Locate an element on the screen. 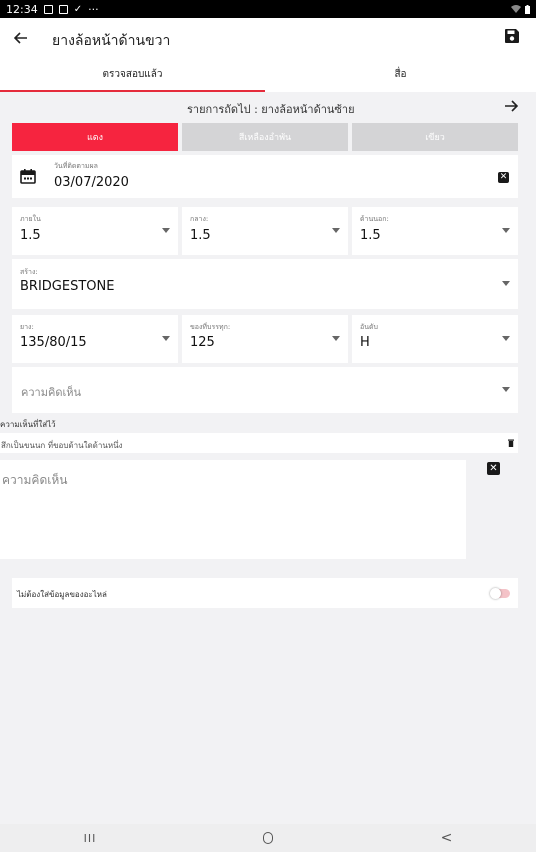  load-index-select: ของที่บรรทุก: 125 is located at coordinates (265, 339).